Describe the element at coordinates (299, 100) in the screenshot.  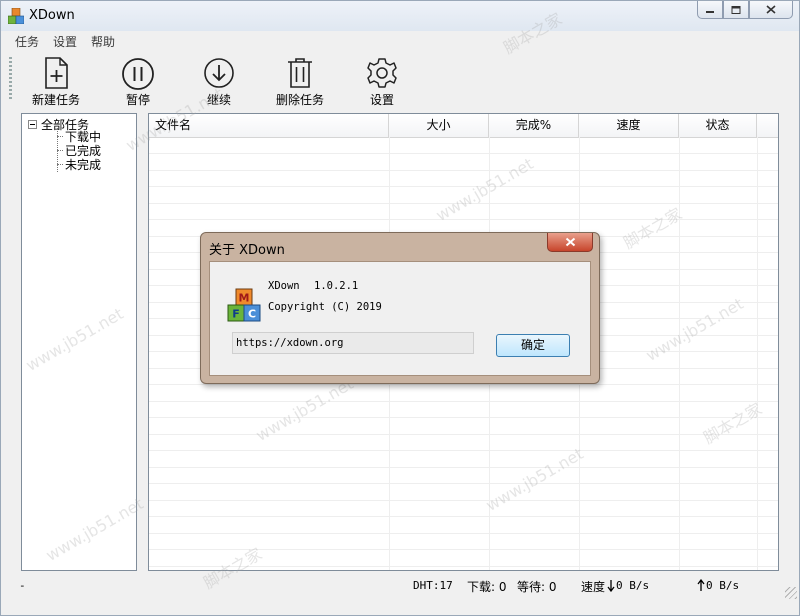
I see `delete-task-label: 删除任务` at that location.